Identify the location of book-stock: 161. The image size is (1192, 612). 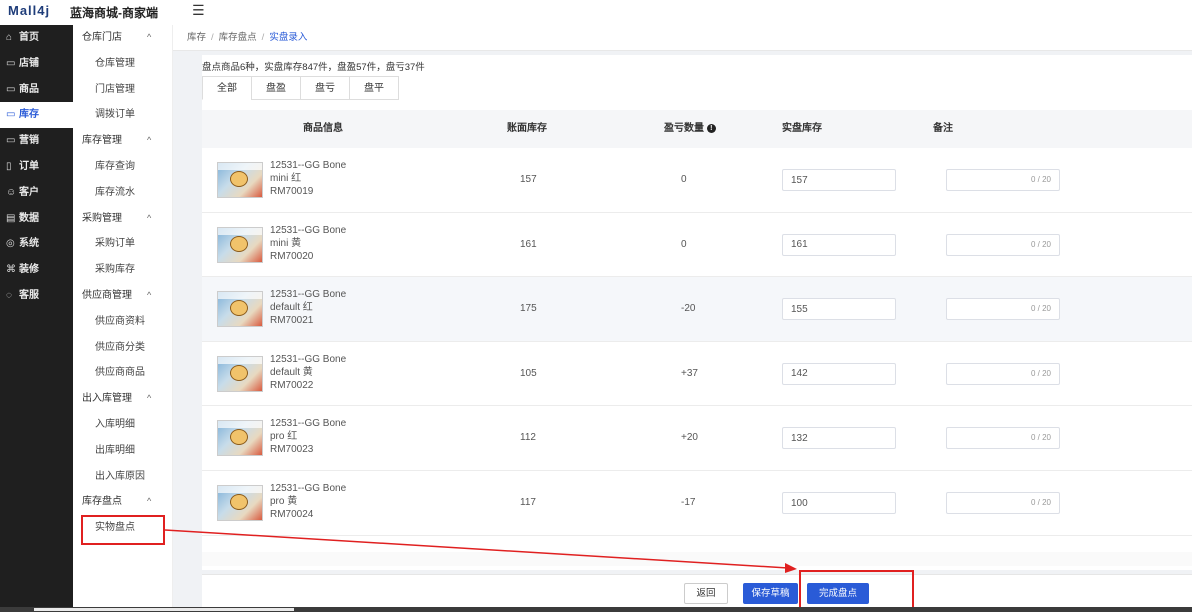
(528, 244).